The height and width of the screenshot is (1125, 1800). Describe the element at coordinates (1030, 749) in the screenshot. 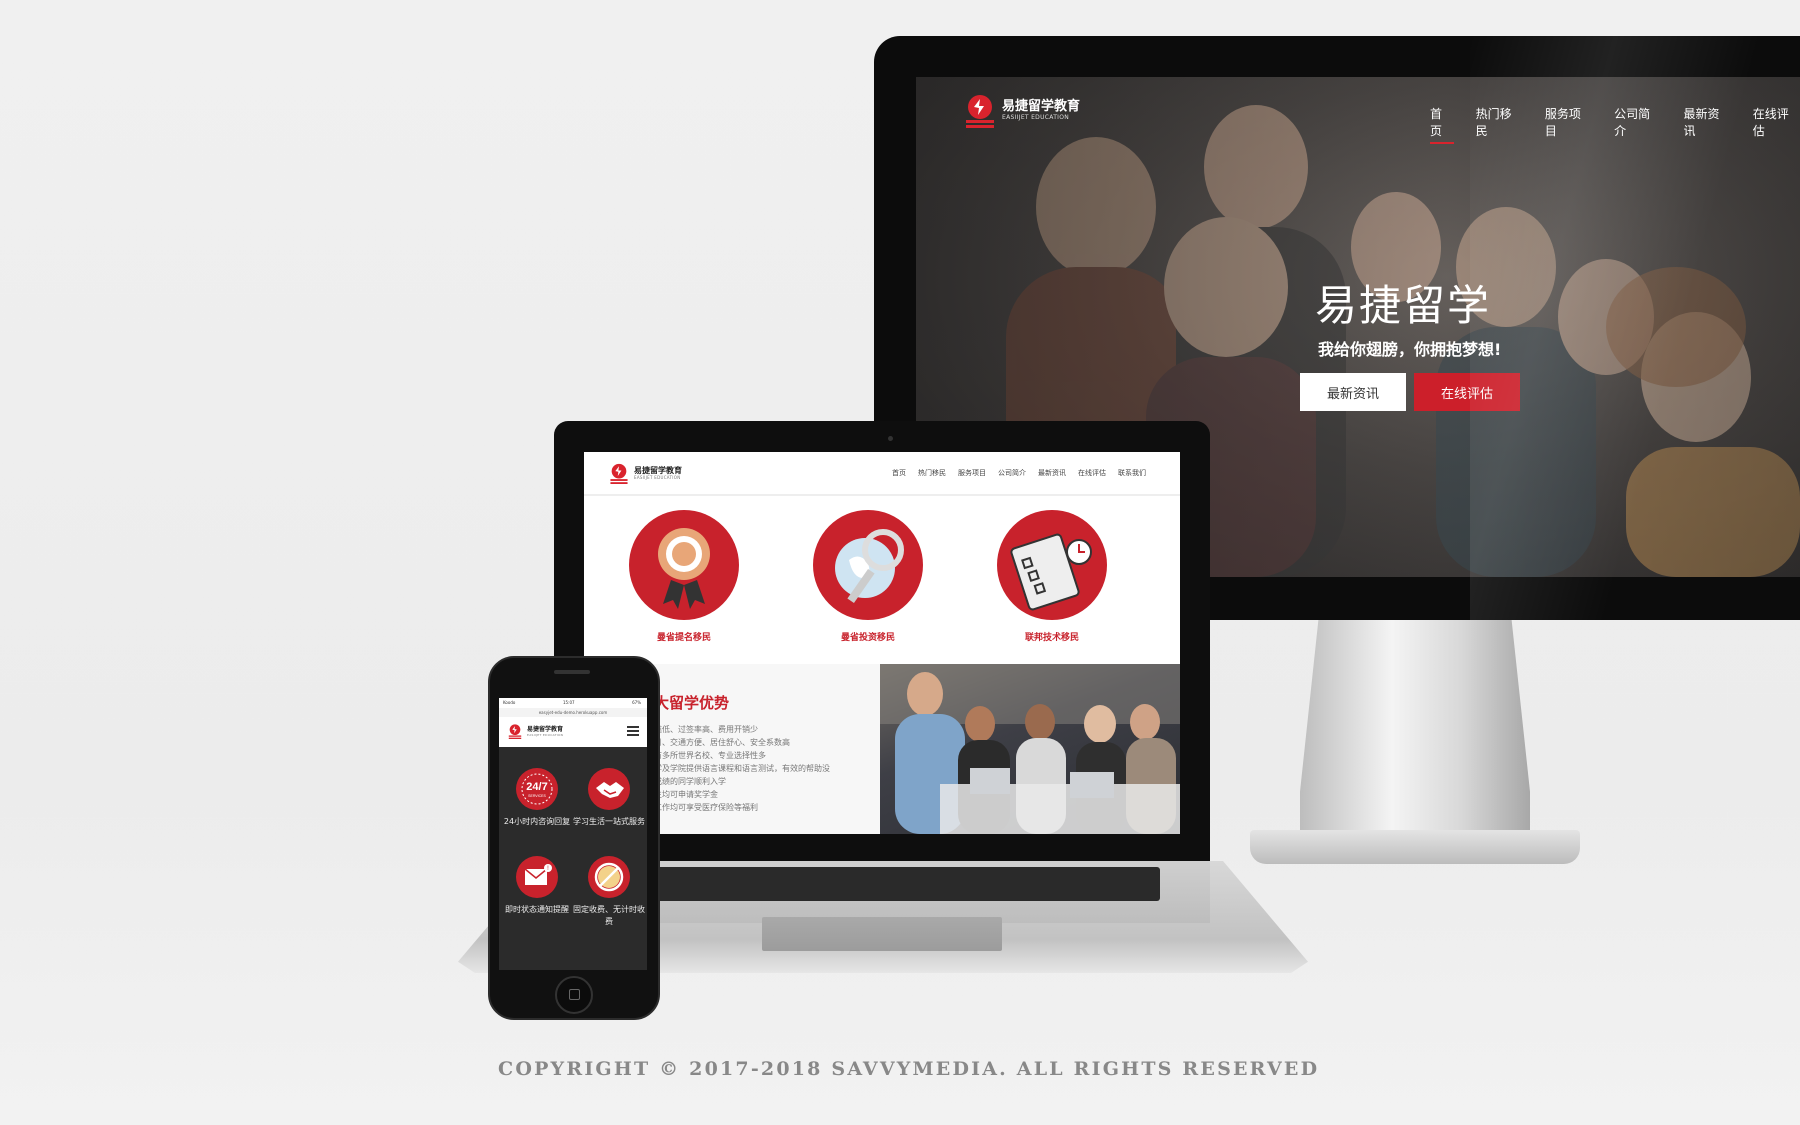

I see `students-photo` at that location.